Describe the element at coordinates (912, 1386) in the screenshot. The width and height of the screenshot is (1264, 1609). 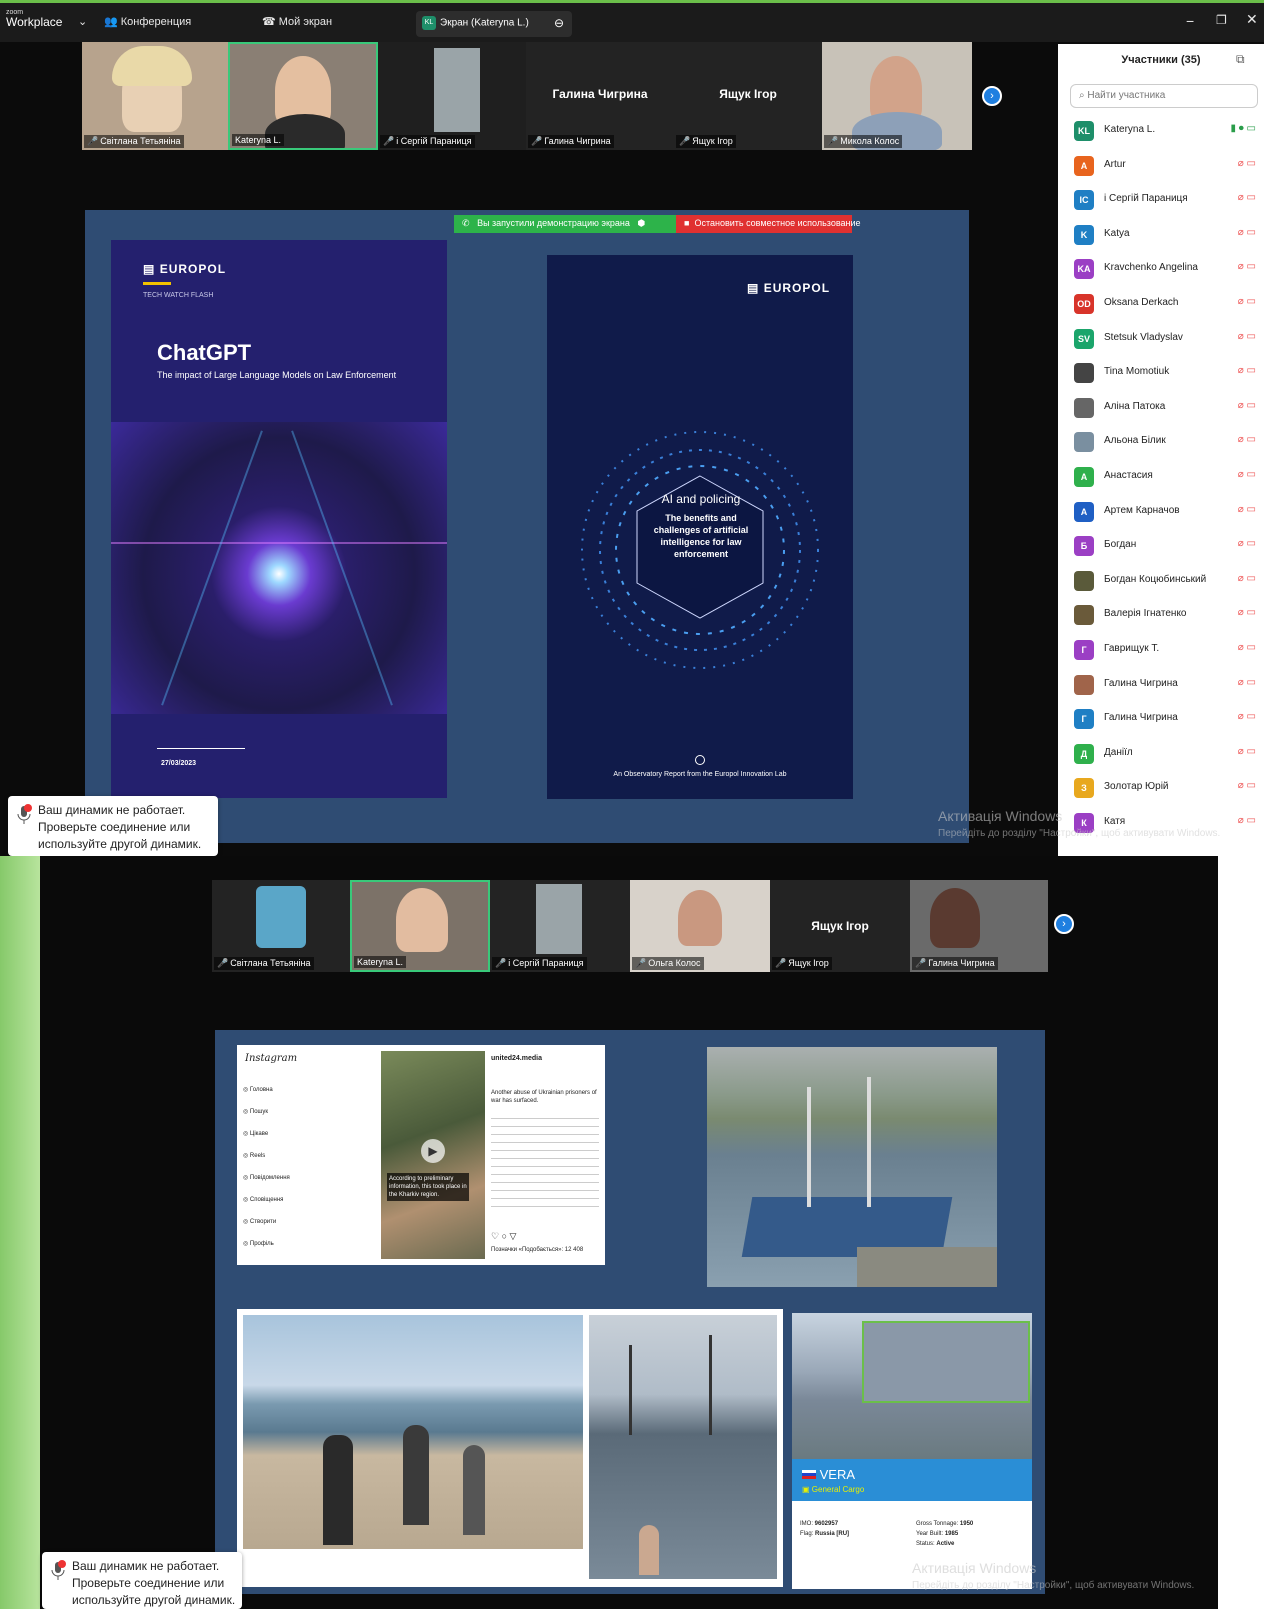
I see `vessel-photo` at that location.